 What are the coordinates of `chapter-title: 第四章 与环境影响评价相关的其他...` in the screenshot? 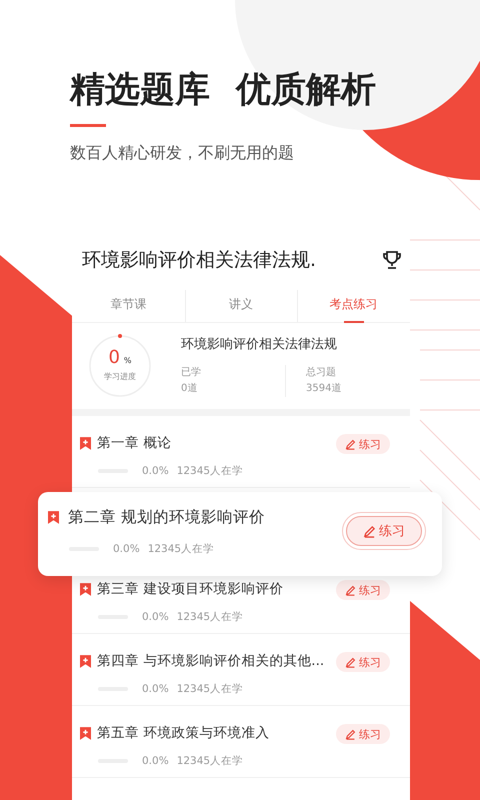 It's located at (210, 661).